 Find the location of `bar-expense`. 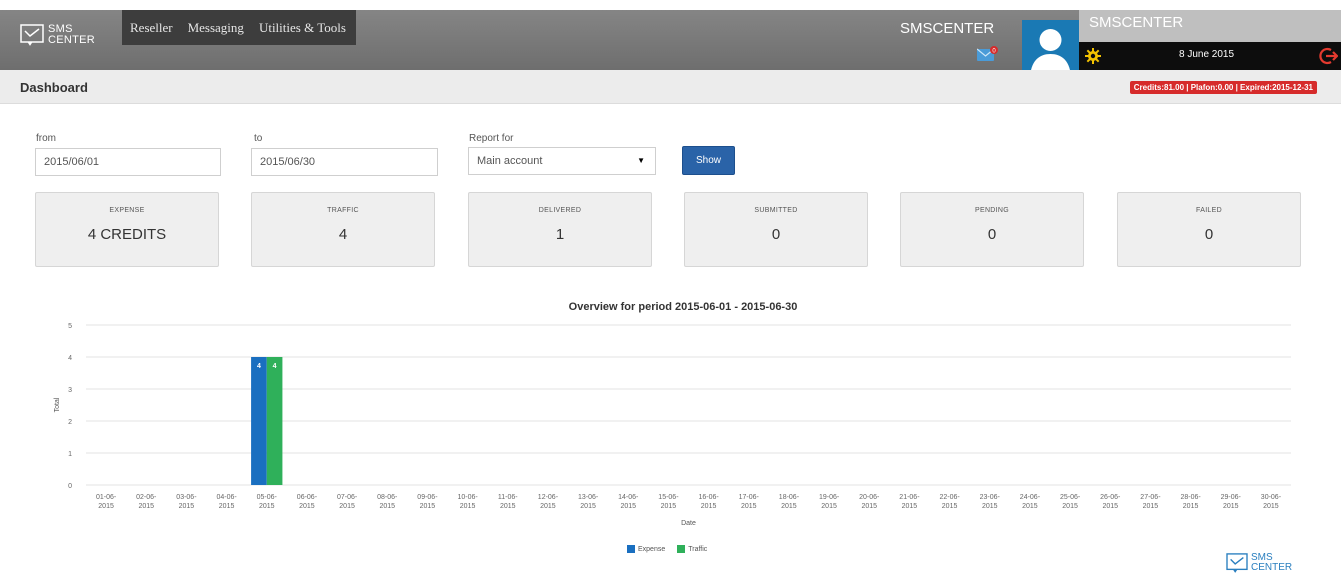

bar-expense is located at coordinates (259, 421).